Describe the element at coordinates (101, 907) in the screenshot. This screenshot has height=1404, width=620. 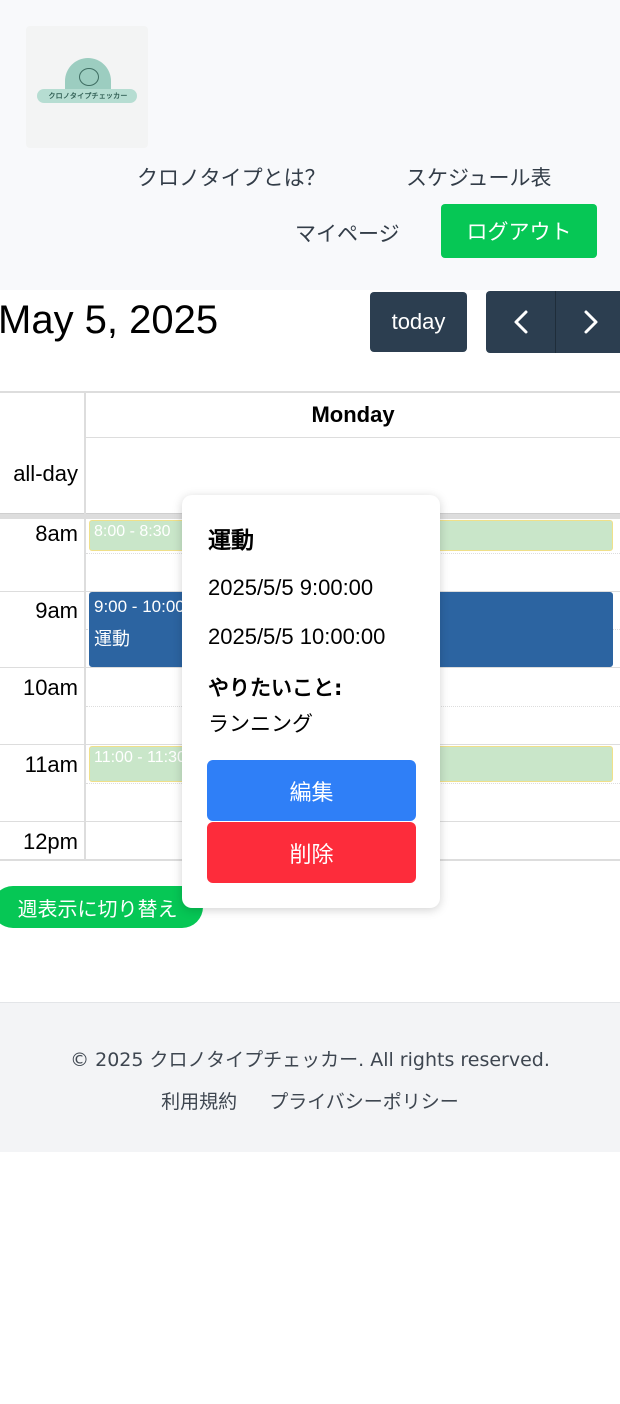
I see `week-view-toggle-button: 週表示に切り替え` at that location.